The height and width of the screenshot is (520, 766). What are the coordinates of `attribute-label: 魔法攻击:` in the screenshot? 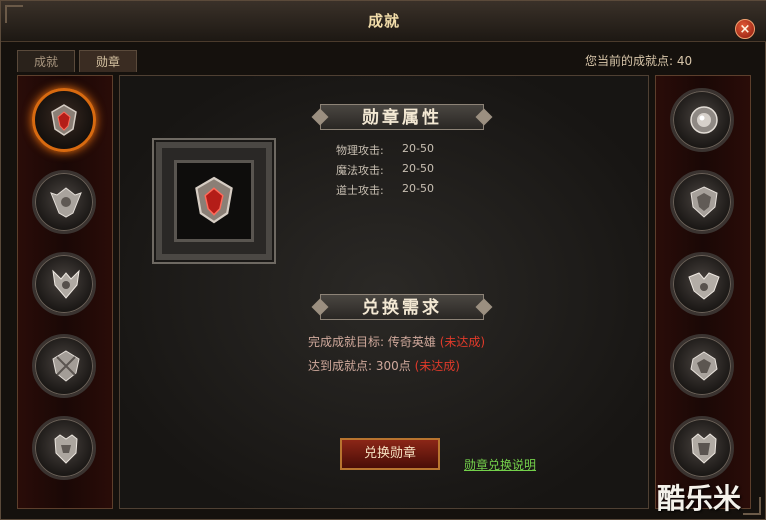 It's located at (360, 170).